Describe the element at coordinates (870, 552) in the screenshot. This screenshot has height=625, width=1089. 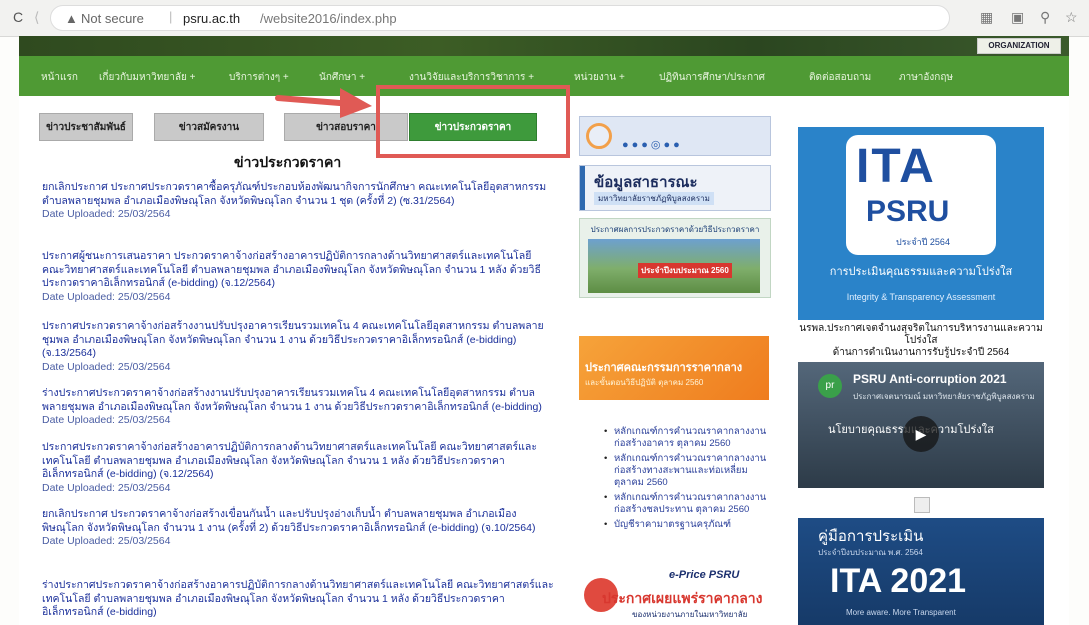
I see `manual-subtitle: ประจำปีงบประมาณ พ.ศ. 2564` at that location.